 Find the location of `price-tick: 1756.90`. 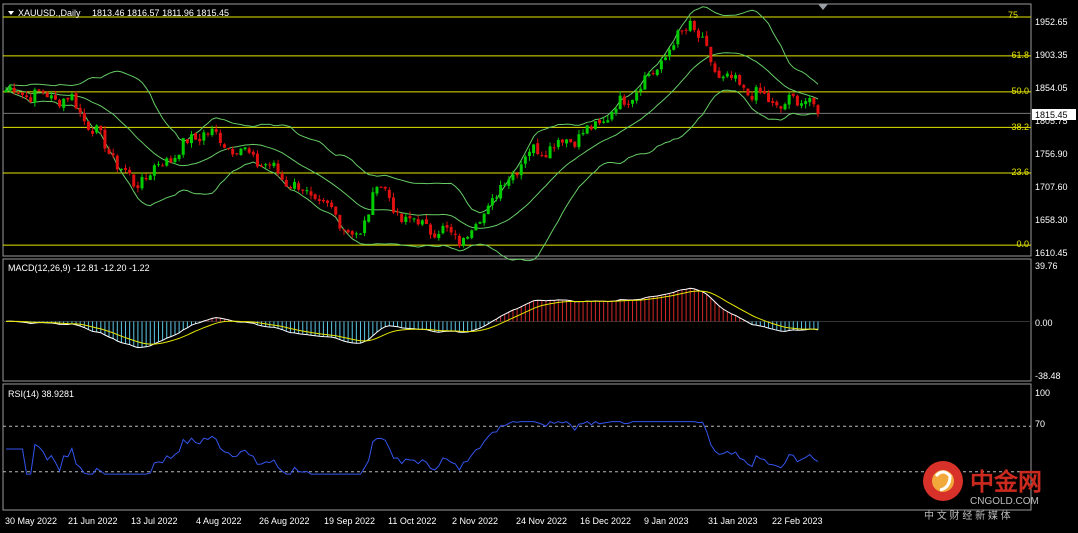

price-tick: 1756.90 is located at coordinates (1051, 154).